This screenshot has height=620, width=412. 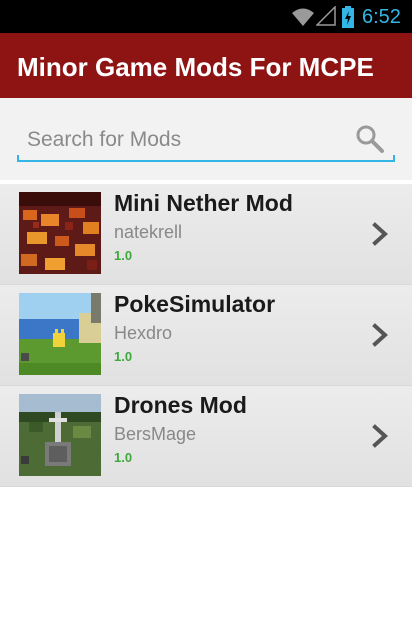 What do you see at coordinates (143, 333) in the screenshot?
I see `mod-author: Hexdro` at bounding box center [143, 333].